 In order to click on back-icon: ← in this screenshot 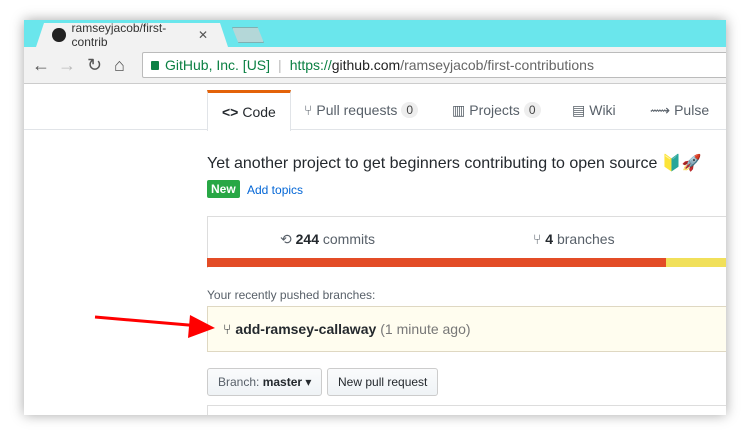, I will do `click(41, 65)`.